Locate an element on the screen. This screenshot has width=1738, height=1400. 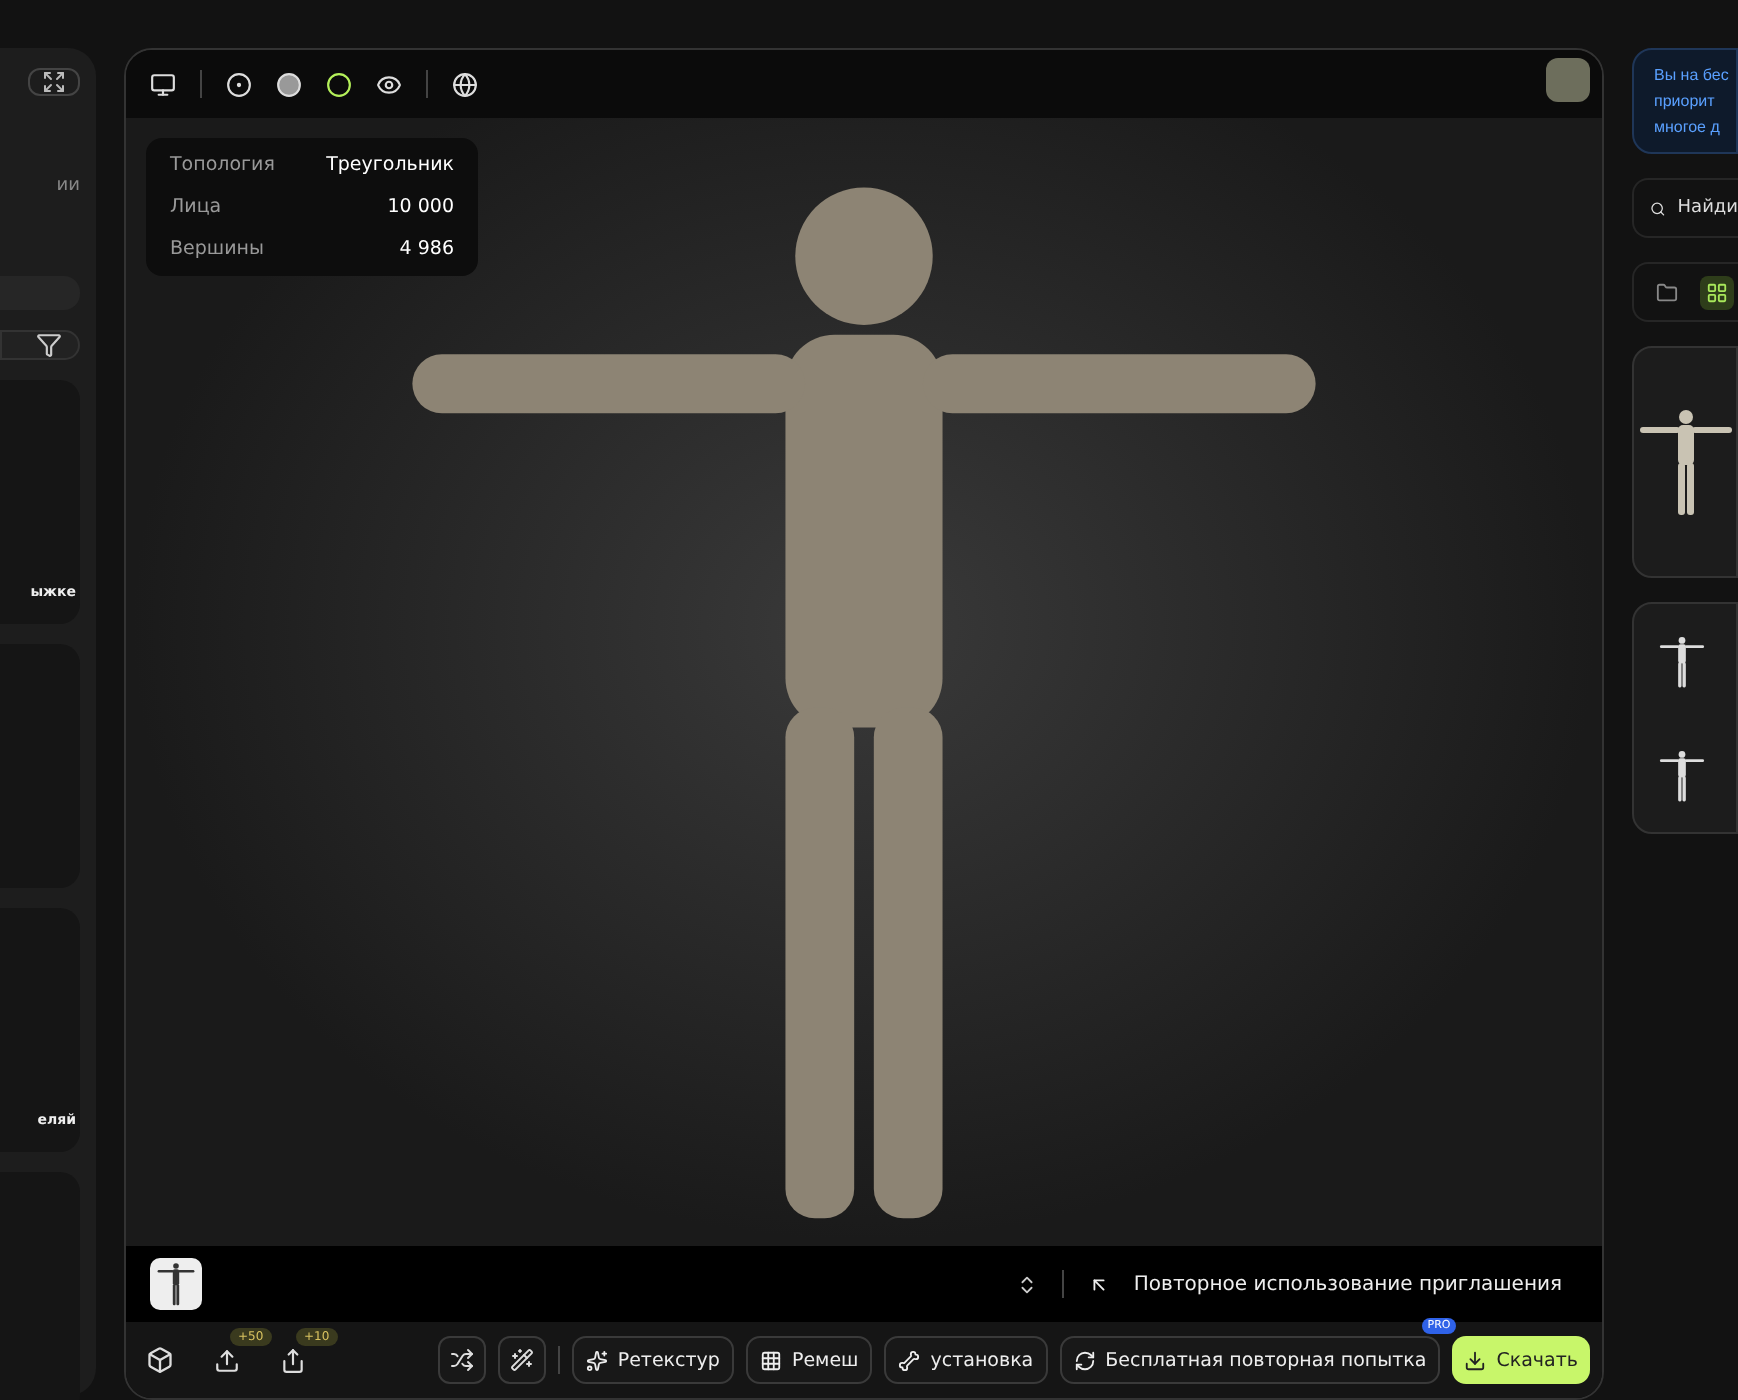
eye-icon is located at coordinates (389, 84).